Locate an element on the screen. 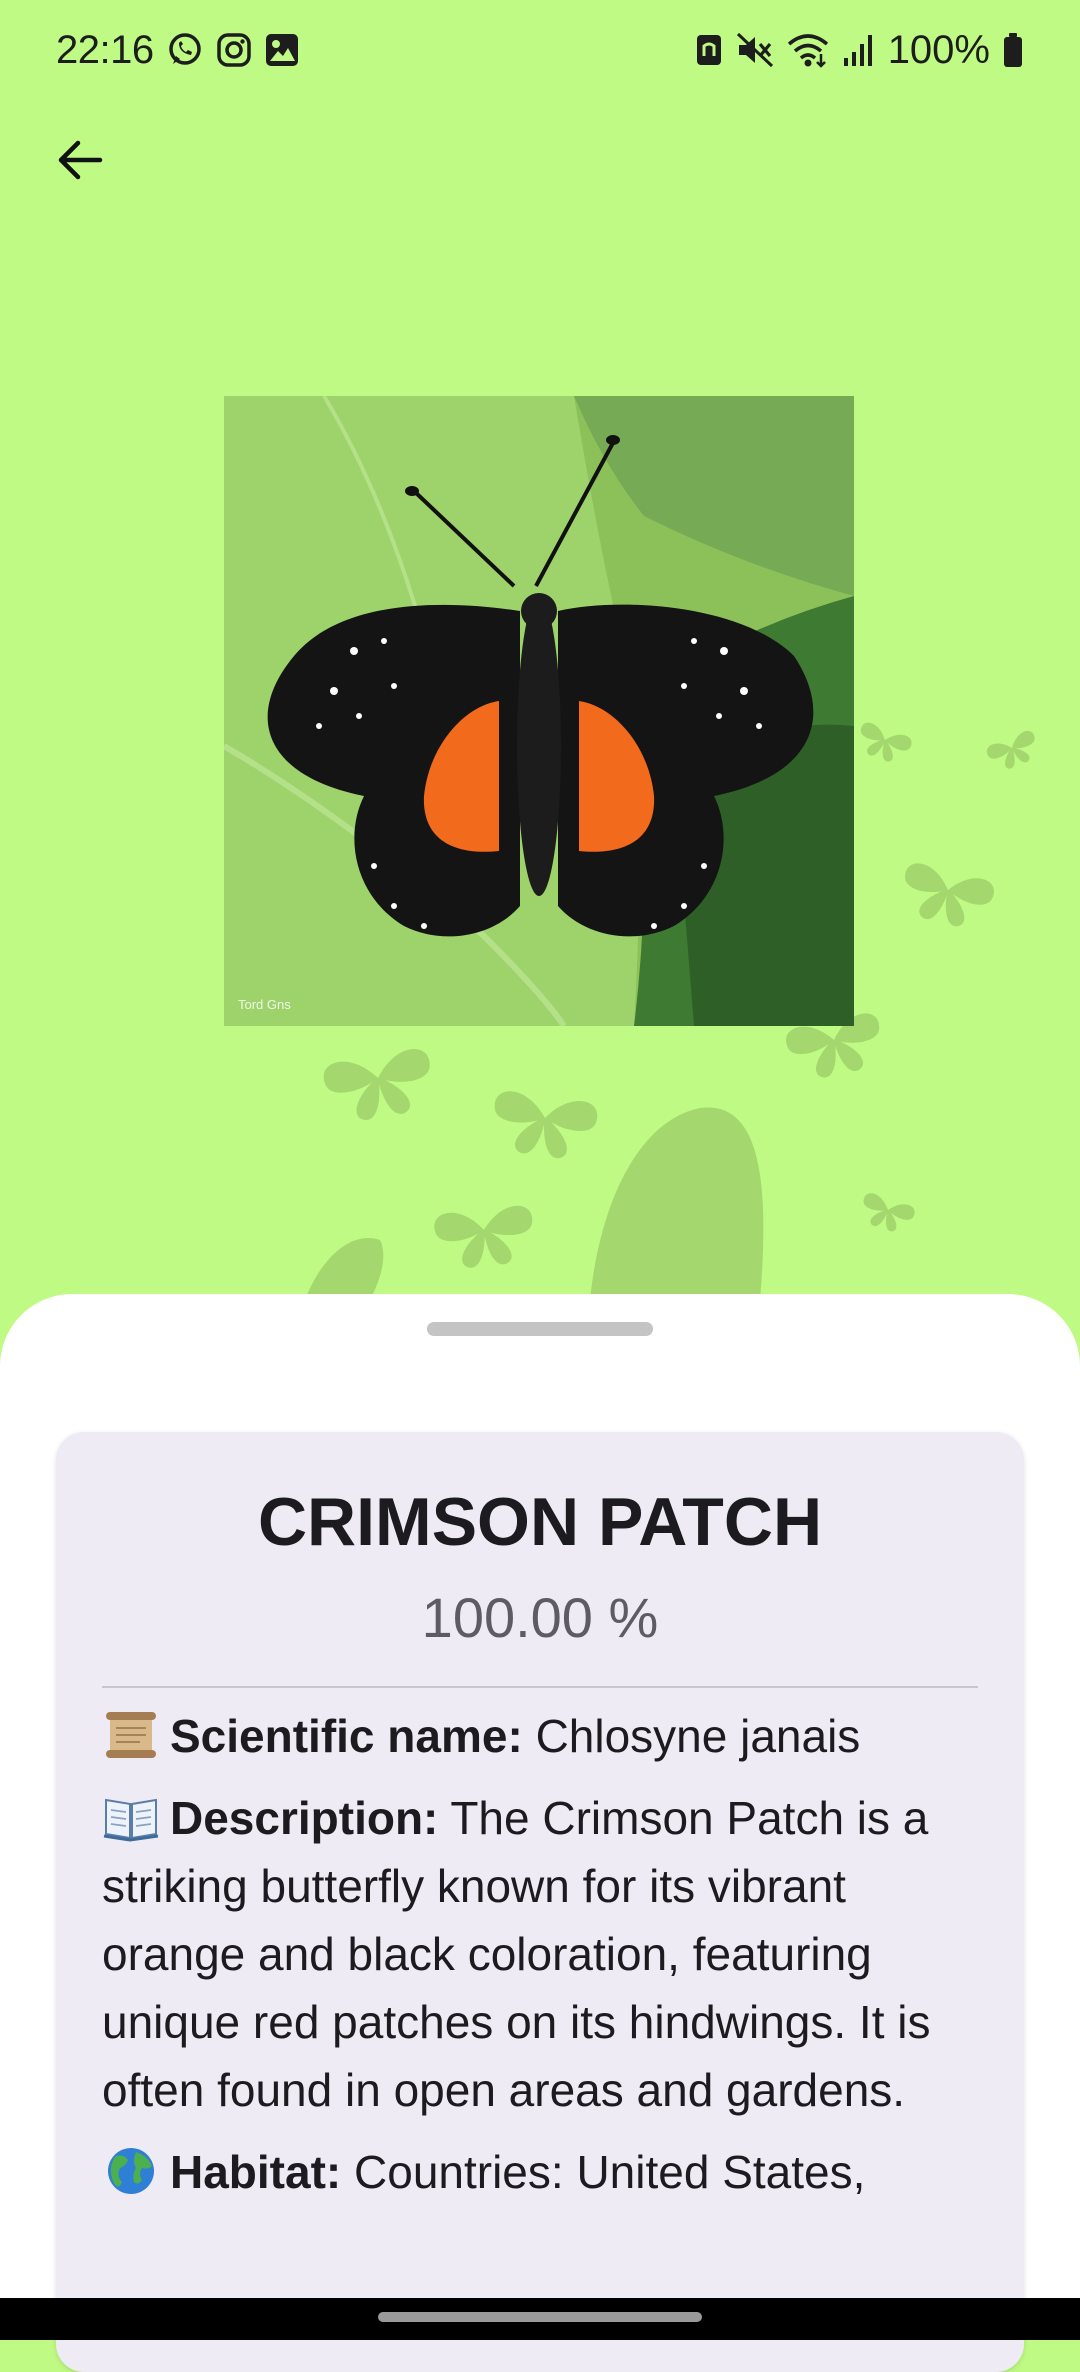  habitat-row: Habitat: Countries: United States, is located at coordinates (540, 2172).